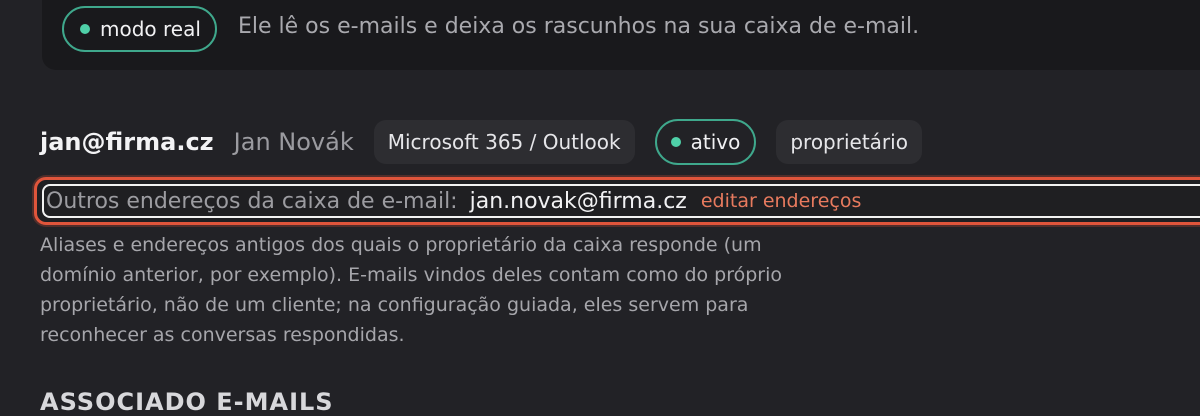 This screenshot has height=416, width=1200. I want to click on account-email: jan@firma.cz, so click(127, 142).